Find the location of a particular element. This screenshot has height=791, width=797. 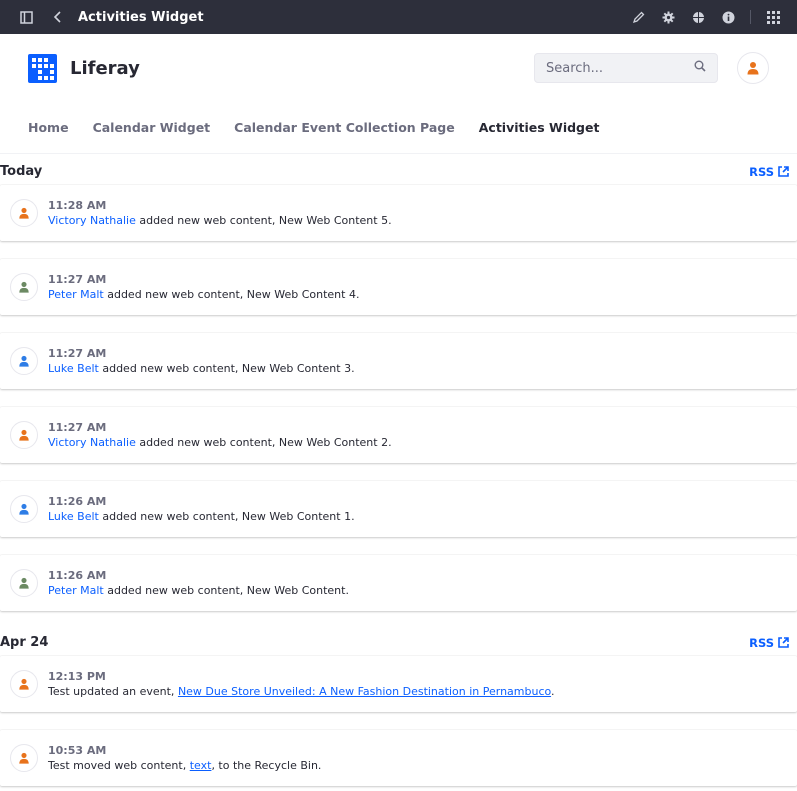

nav-item-calendar-widget: Calendar Widget is located at coordinates (152, 127).